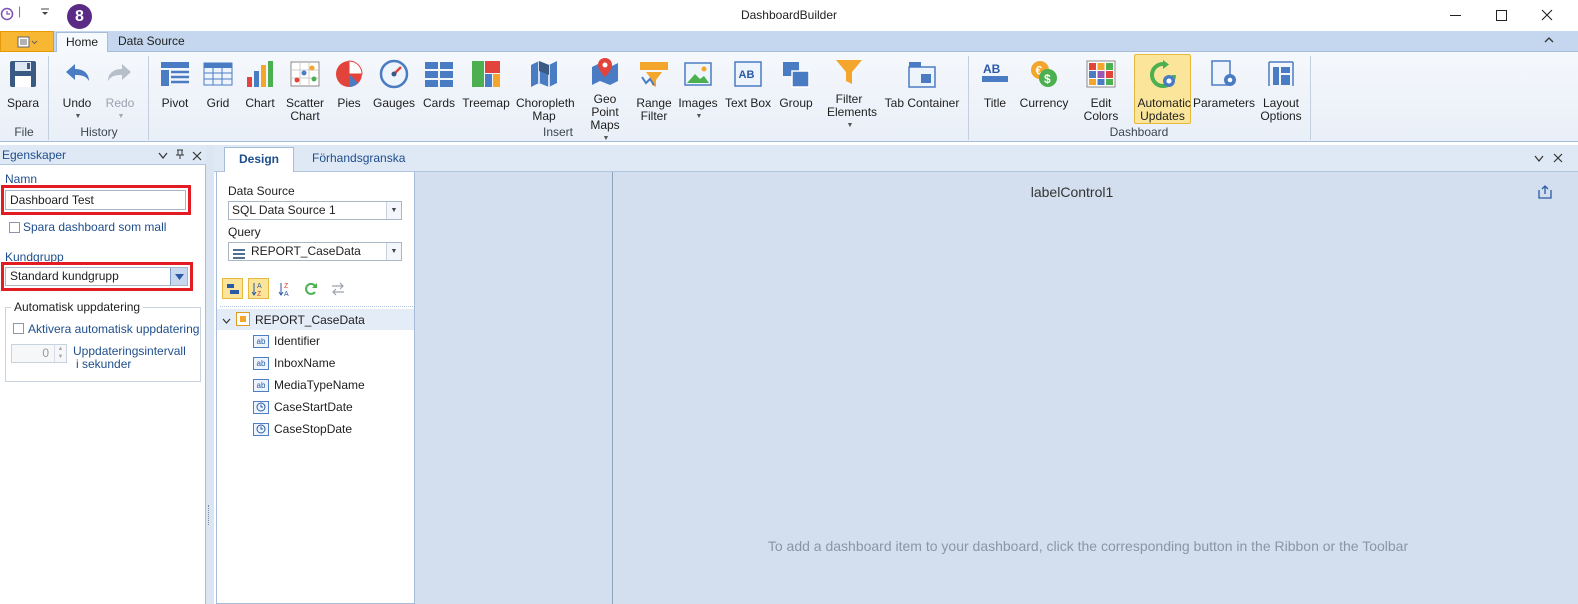 Image resolution: width=1578 pixels, height=604 pixels. Describe the element at coordinates (218, 90) in the screenshot. I see `insert-grid-button: Grid` at that location.